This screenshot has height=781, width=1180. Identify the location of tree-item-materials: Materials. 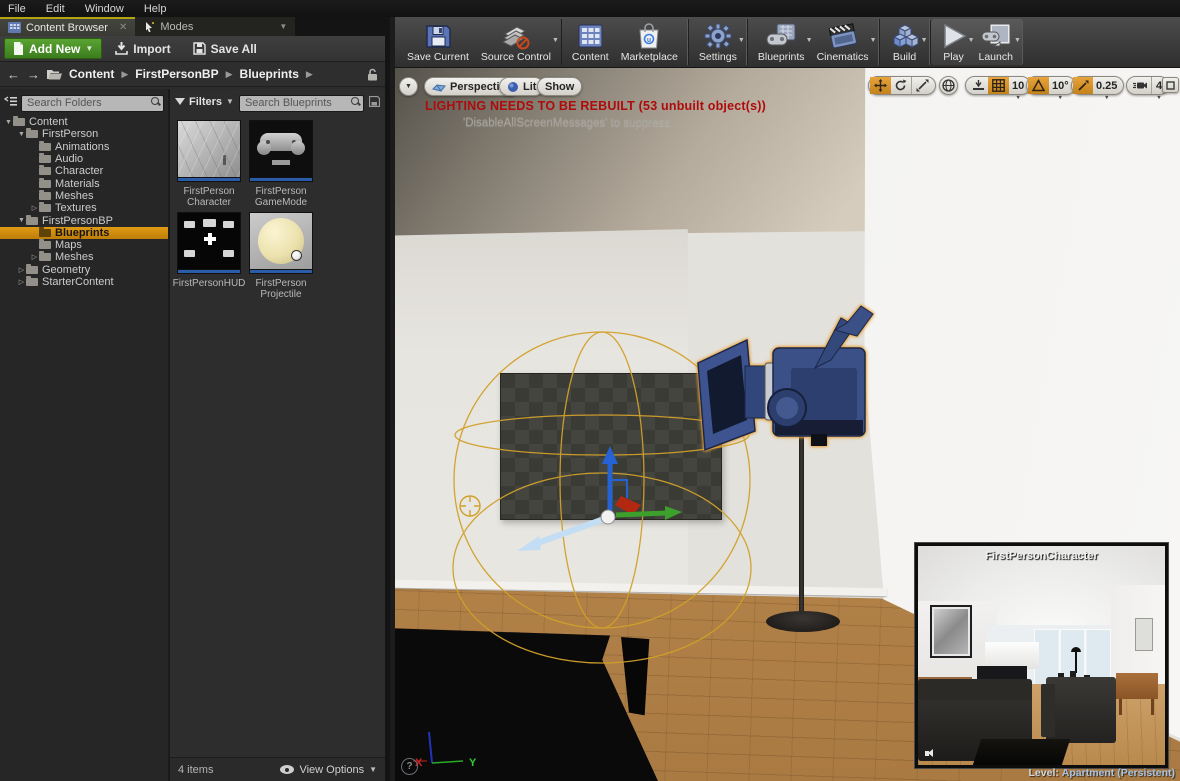
(84, 183).